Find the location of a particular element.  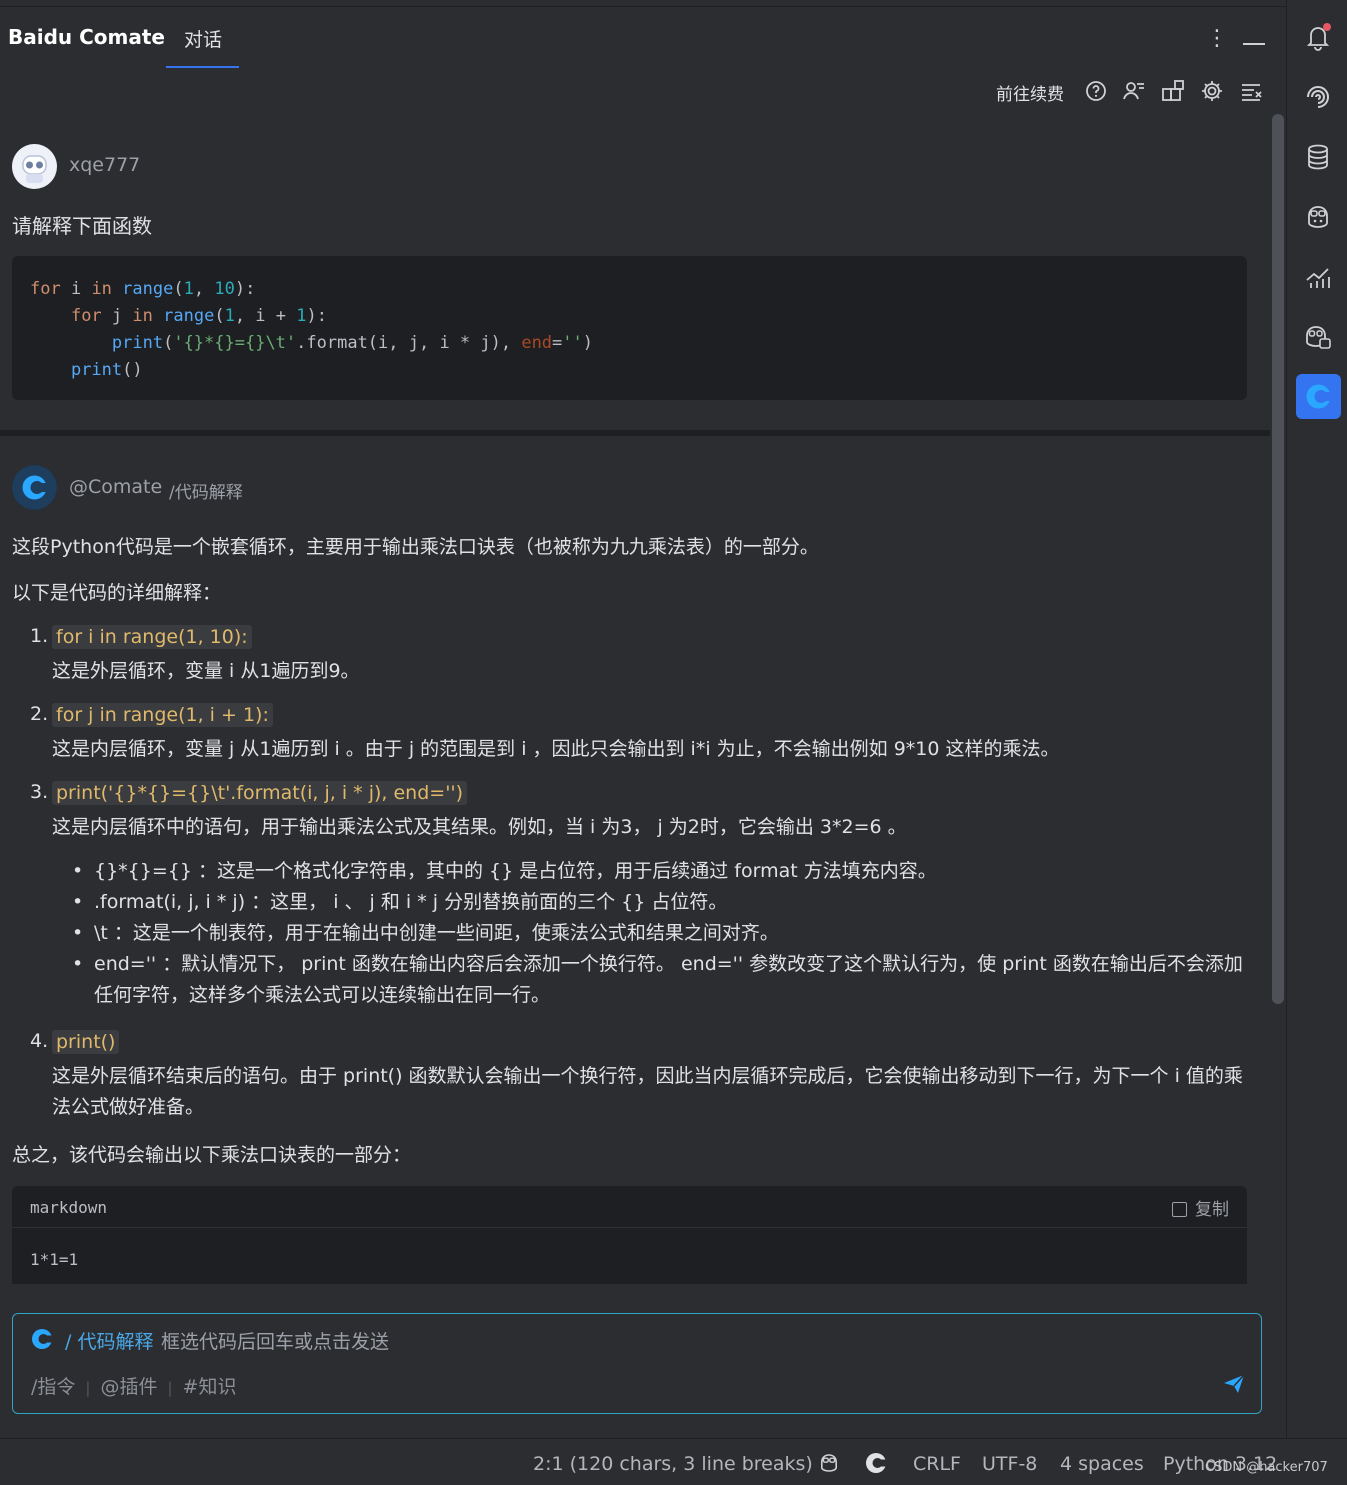

minimize-icon is located at coordinates (1254, 44).